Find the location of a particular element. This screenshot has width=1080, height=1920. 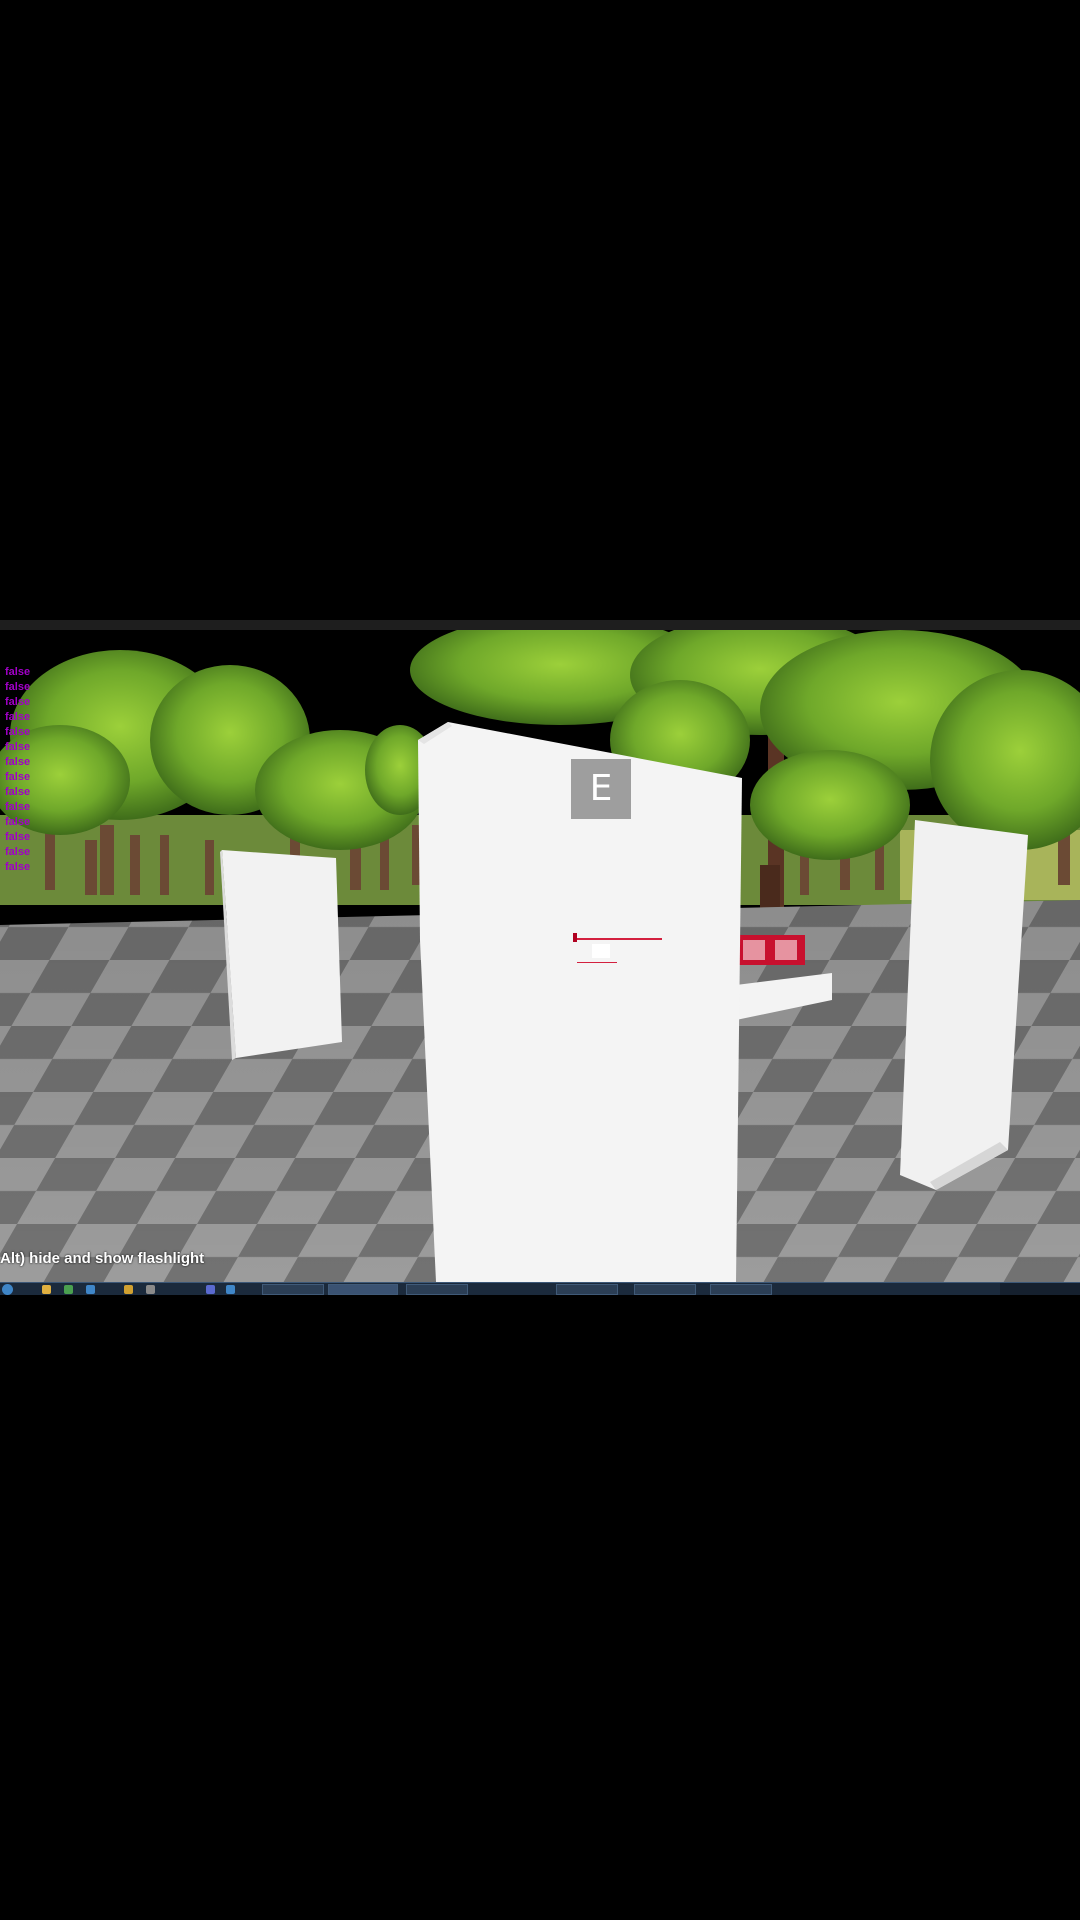

crosshair-dot is located at coordinates (601, 951).